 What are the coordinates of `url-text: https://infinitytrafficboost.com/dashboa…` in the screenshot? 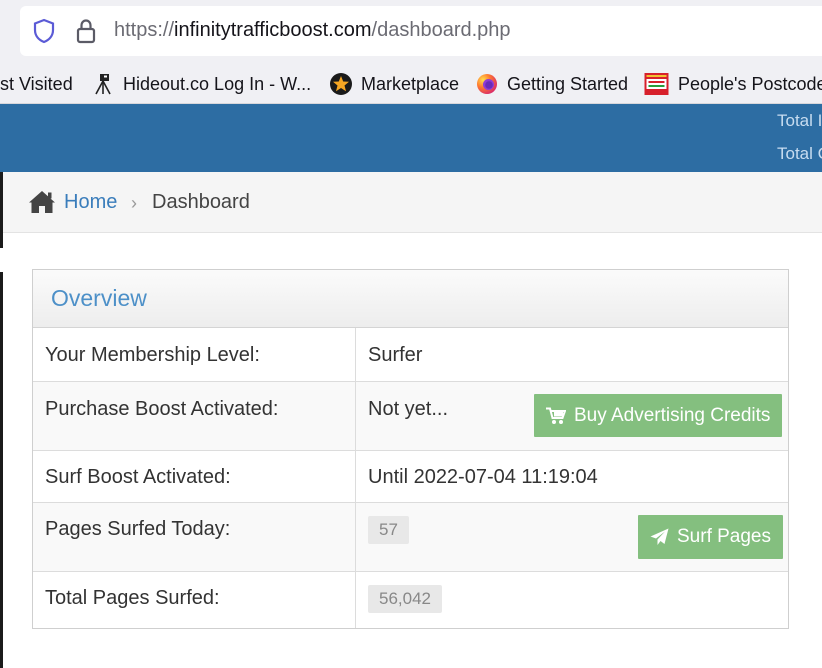 It's located at (312, 30).